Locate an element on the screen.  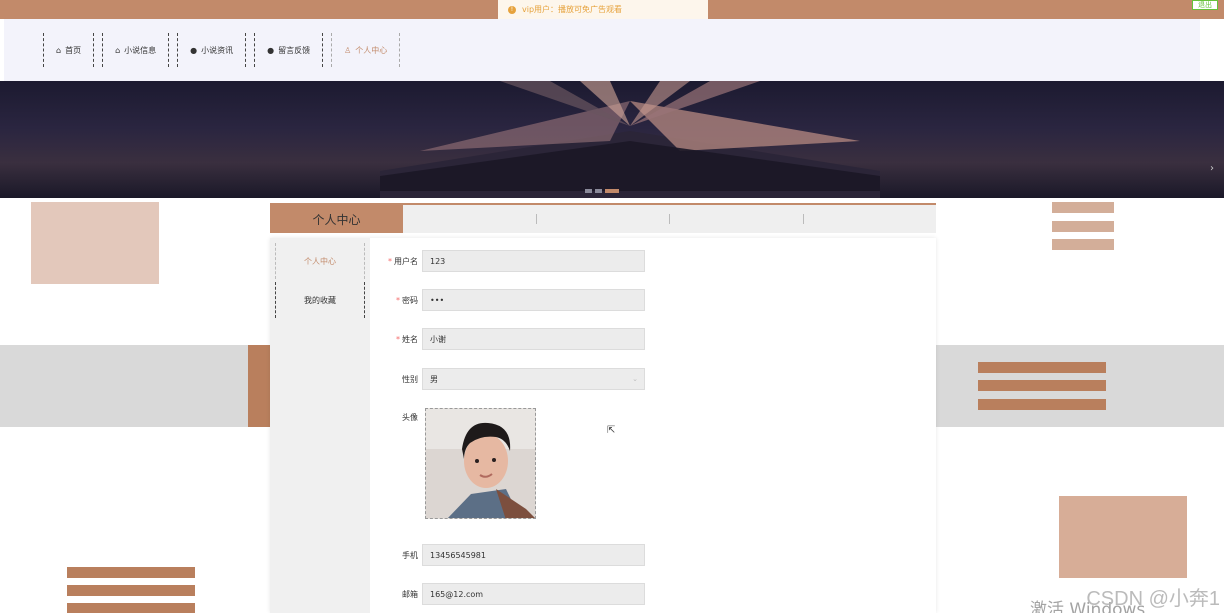
gender-select: 男 ⌄ is located at coordinates (533, 379).